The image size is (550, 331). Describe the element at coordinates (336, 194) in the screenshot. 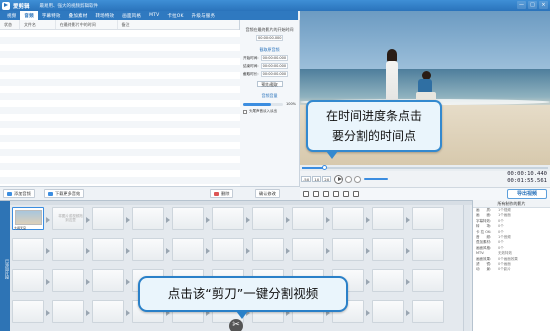

I see `camera-icon` at that location.